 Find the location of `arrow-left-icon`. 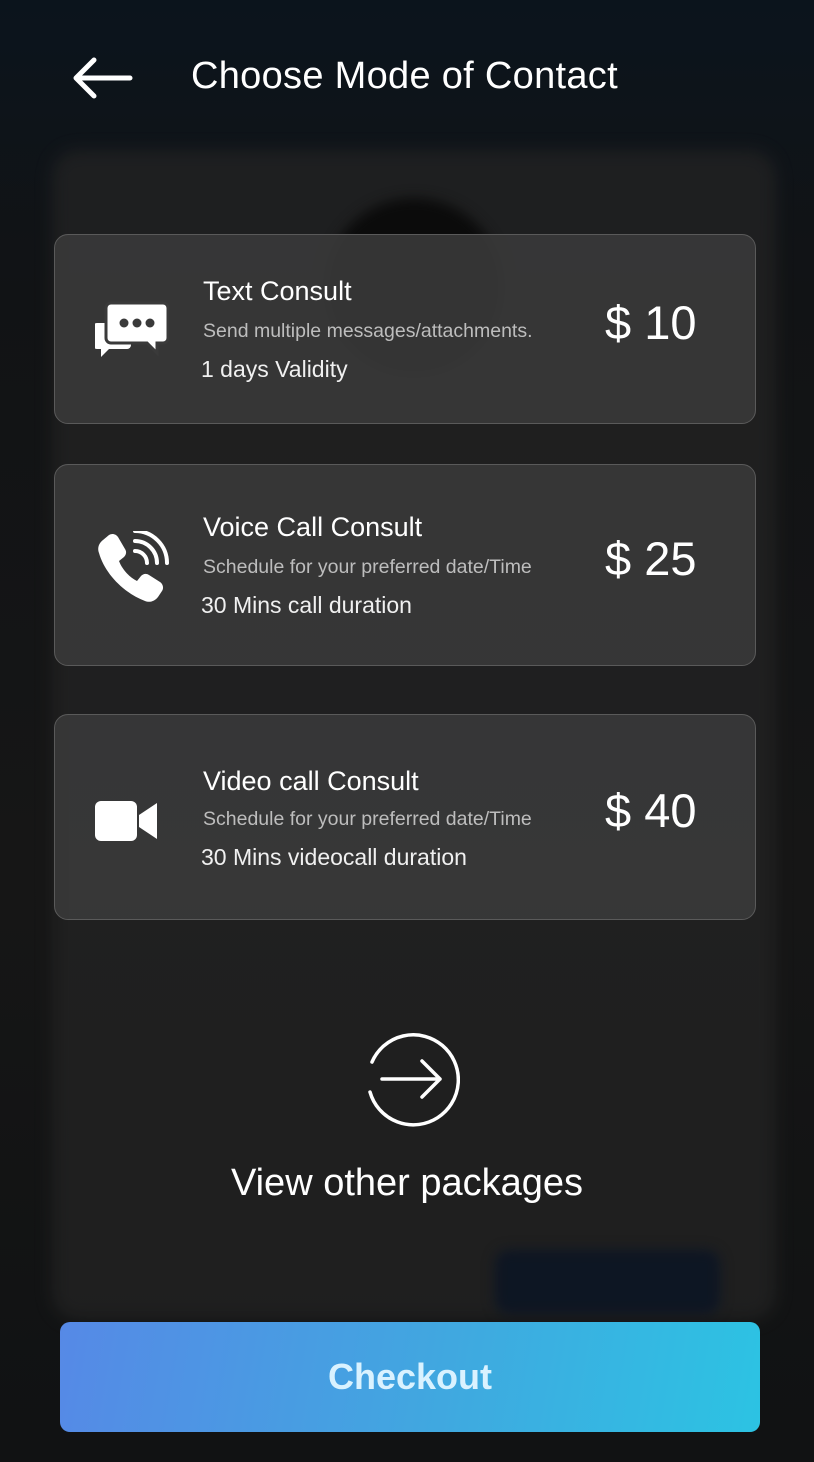

arrow-left-icon is located at coordinates (103, 78).